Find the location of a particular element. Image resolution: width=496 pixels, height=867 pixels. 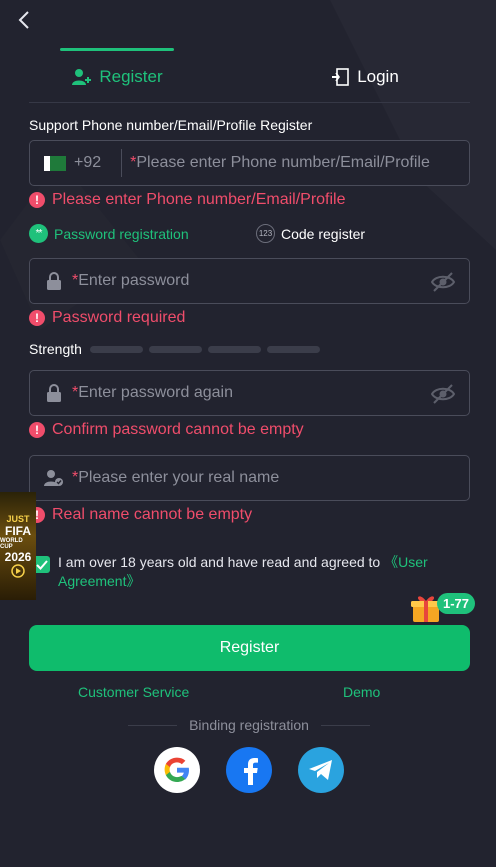

promo-line-2: FIFA is located at coordinates (18, 531).